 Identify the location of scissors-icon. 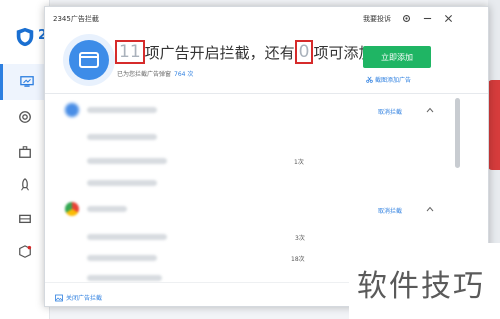
(369, 79).